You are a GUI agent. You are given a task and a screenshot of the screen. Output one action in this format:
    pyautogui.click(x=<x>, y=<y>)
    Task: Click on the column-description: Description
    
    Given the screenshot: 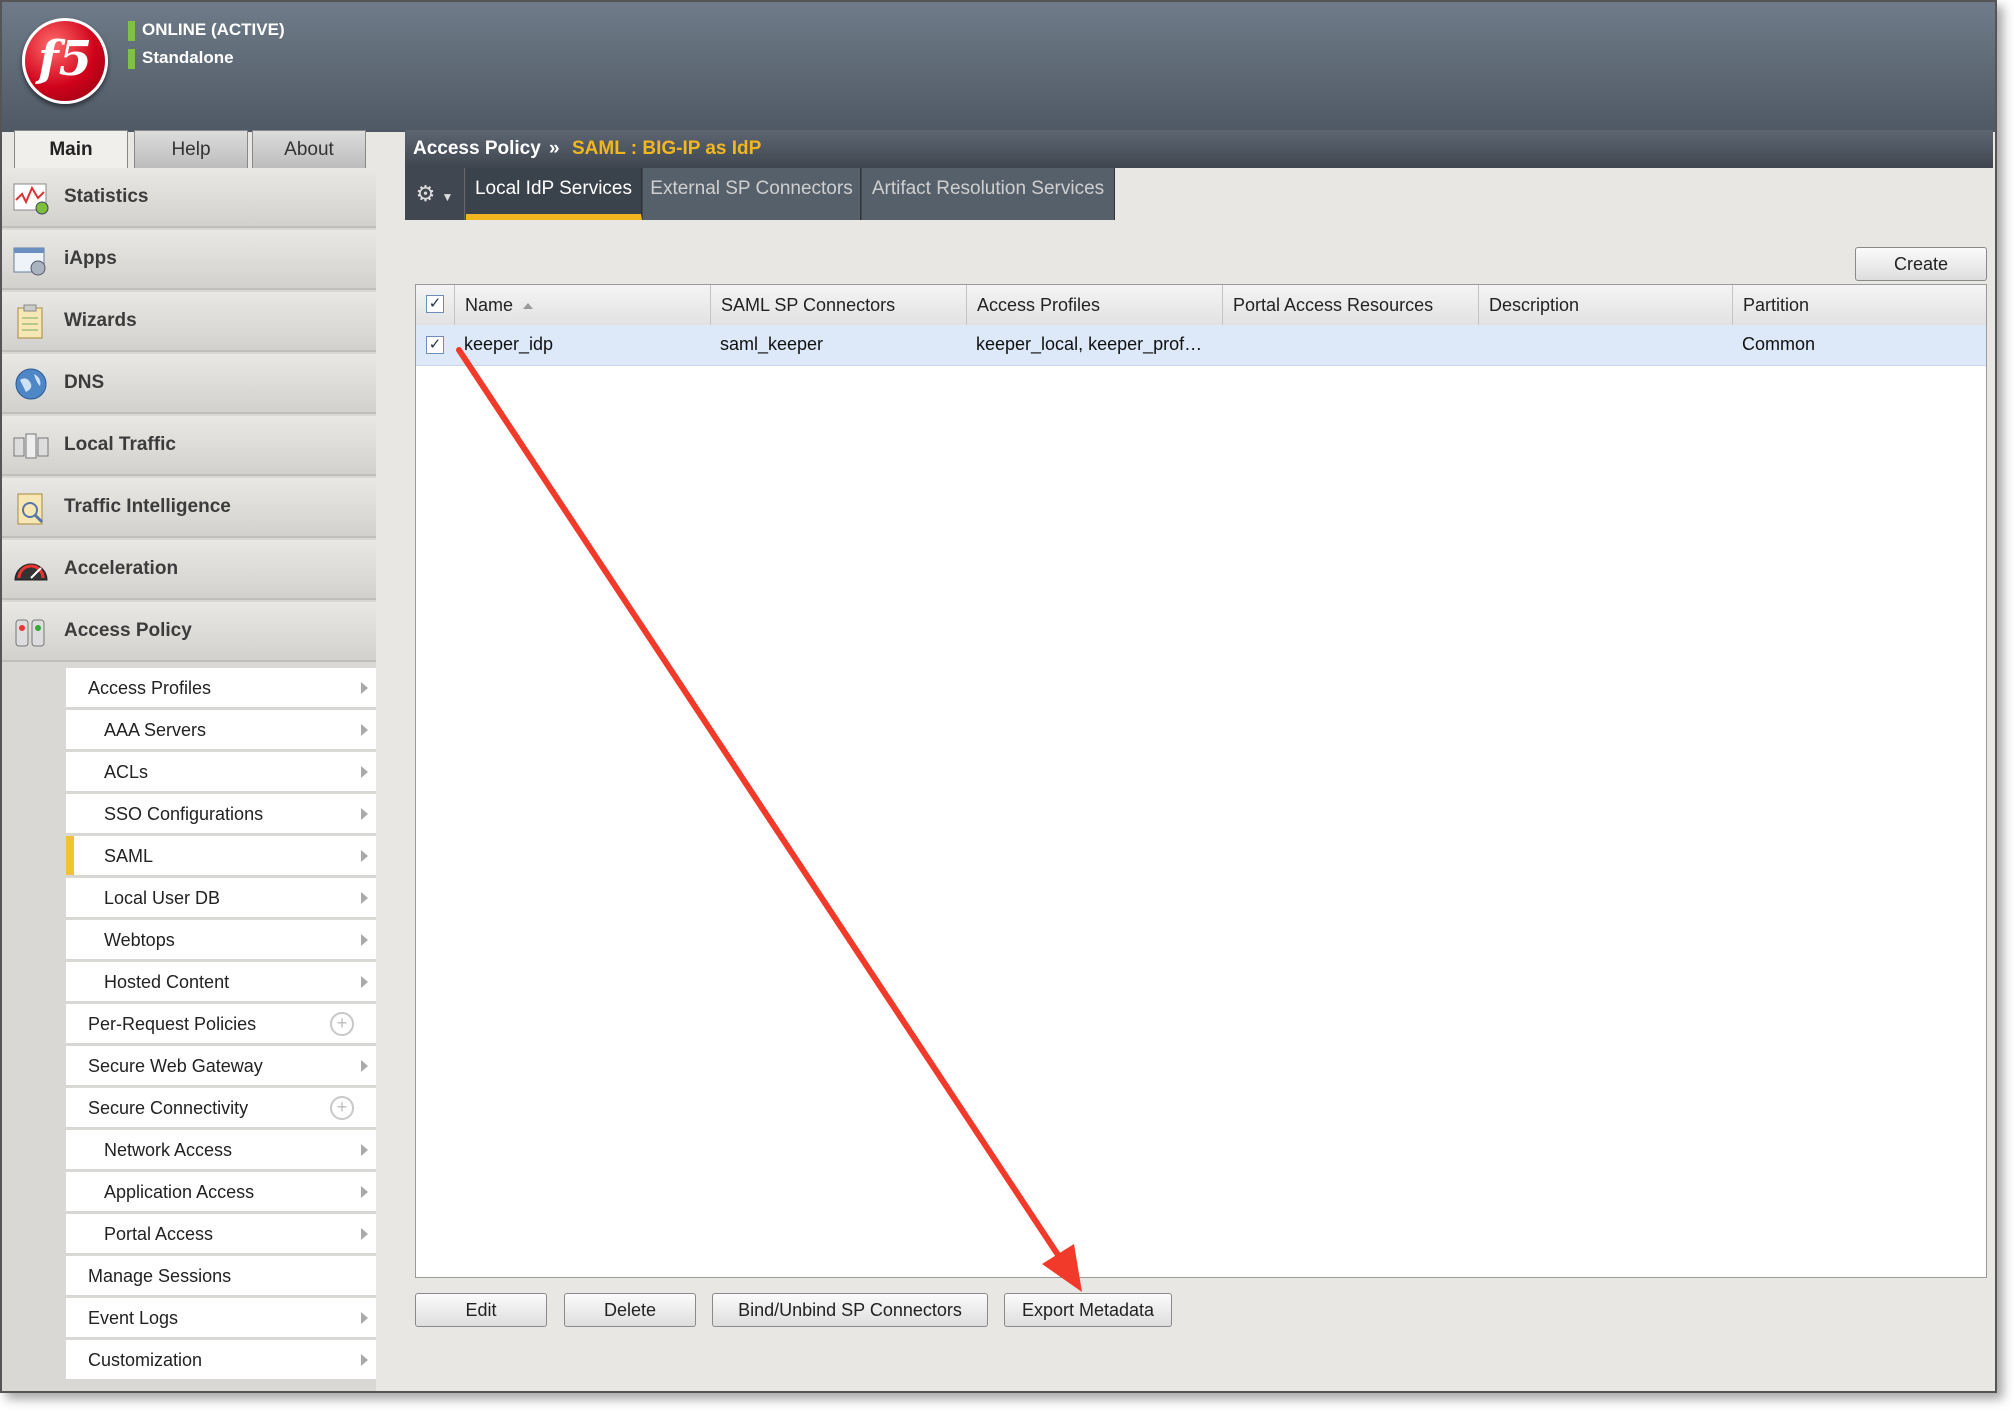 What is the action you would take?
    pyautogui.click(x=1605, y=305)
    